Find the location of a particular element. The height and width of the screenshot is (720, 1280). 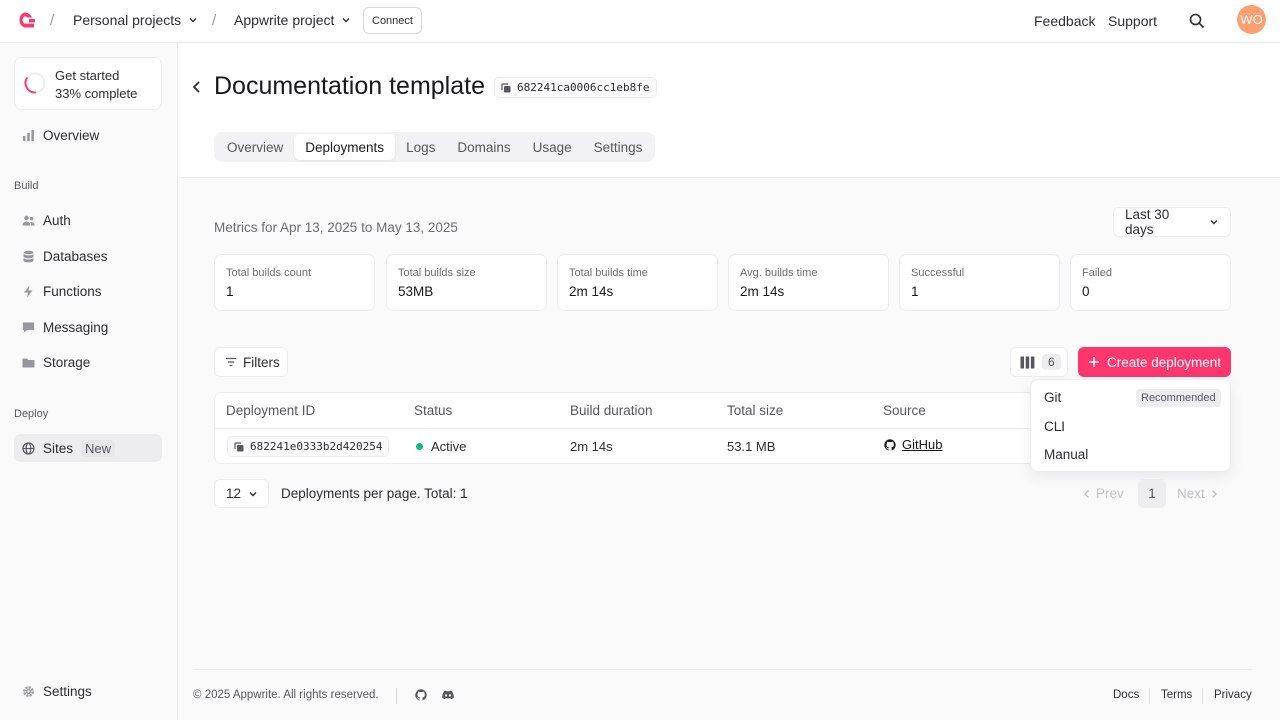

deployment-id-text: 682241e0333b2d420254 is located at coordinates (316, 446).